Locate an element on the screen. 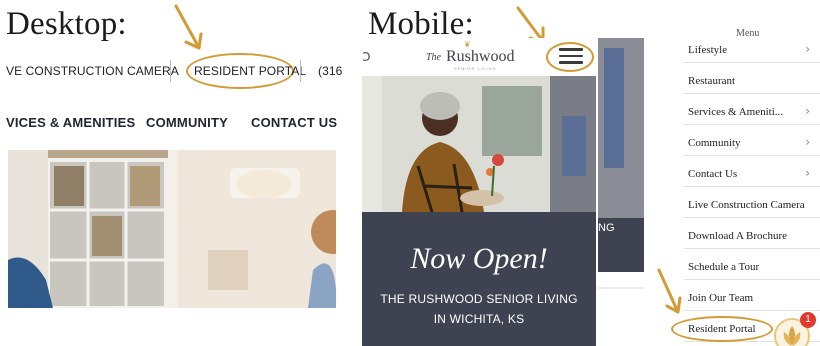 This screenshot has width=820, height=346. menu-item-lifestyle: Lifestyle is located at coordinates (754, 50).